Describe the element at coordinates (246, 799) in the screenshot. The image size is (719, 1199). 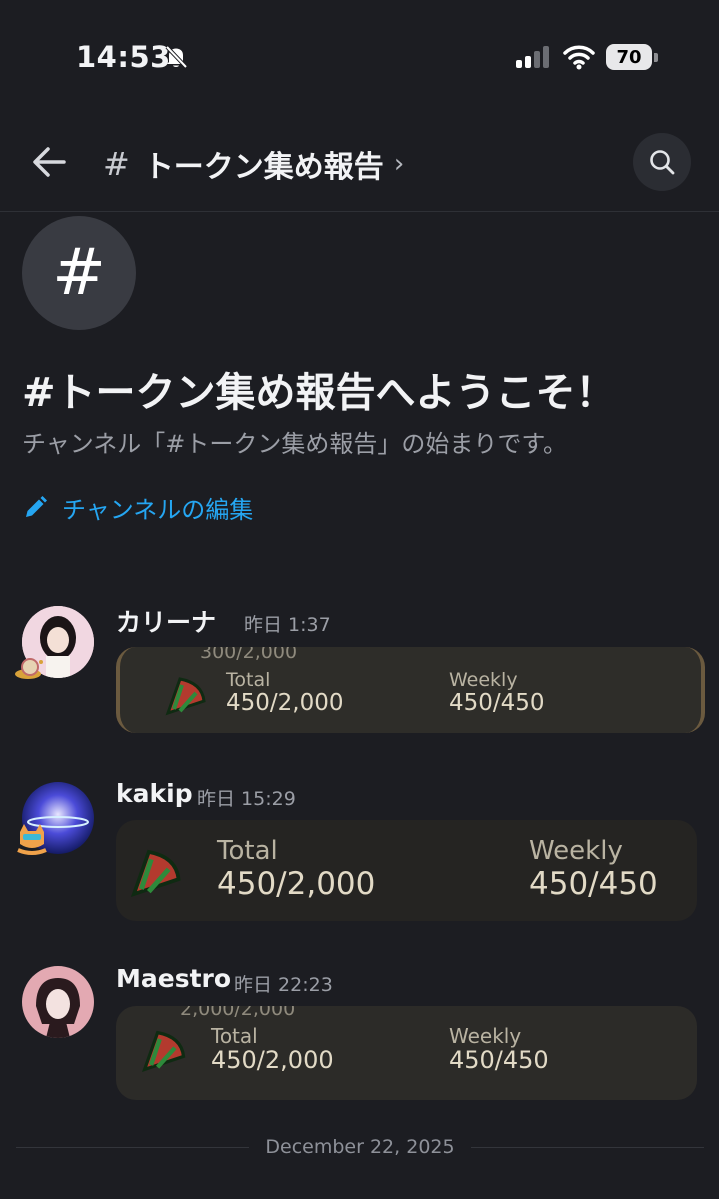
I see `message-timestamp: 昨日 15:29` at that location.